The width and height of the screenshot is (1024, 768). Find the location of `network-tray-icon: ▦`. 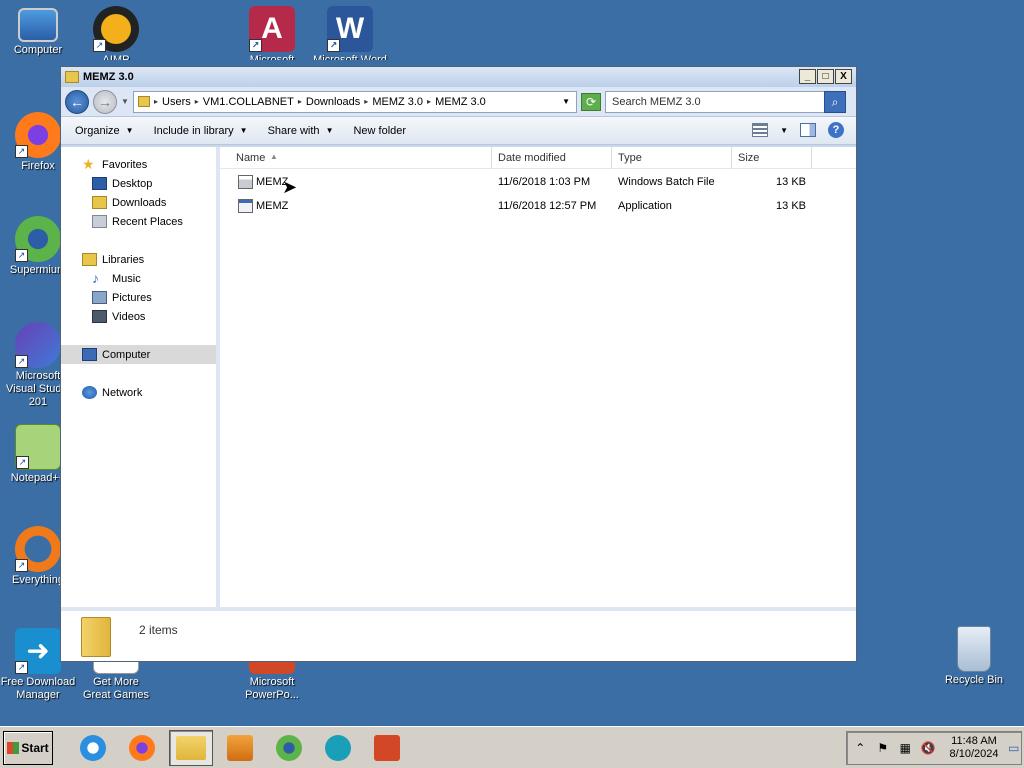

network-tray-icon: ▦ is located at coordinates (905, 748).